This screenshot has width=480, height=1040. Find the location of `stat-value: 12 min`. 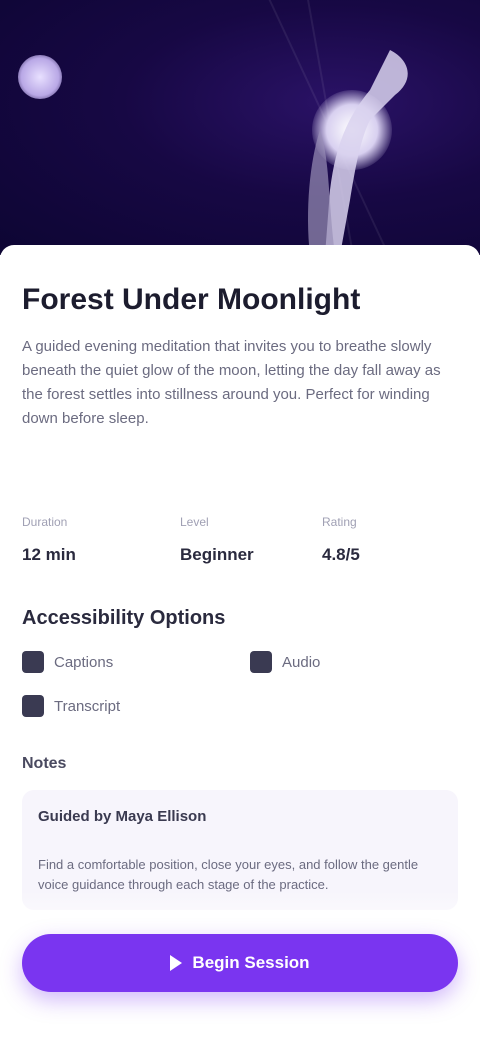

stat-value: 12 min is located at coordinates (49, 554).